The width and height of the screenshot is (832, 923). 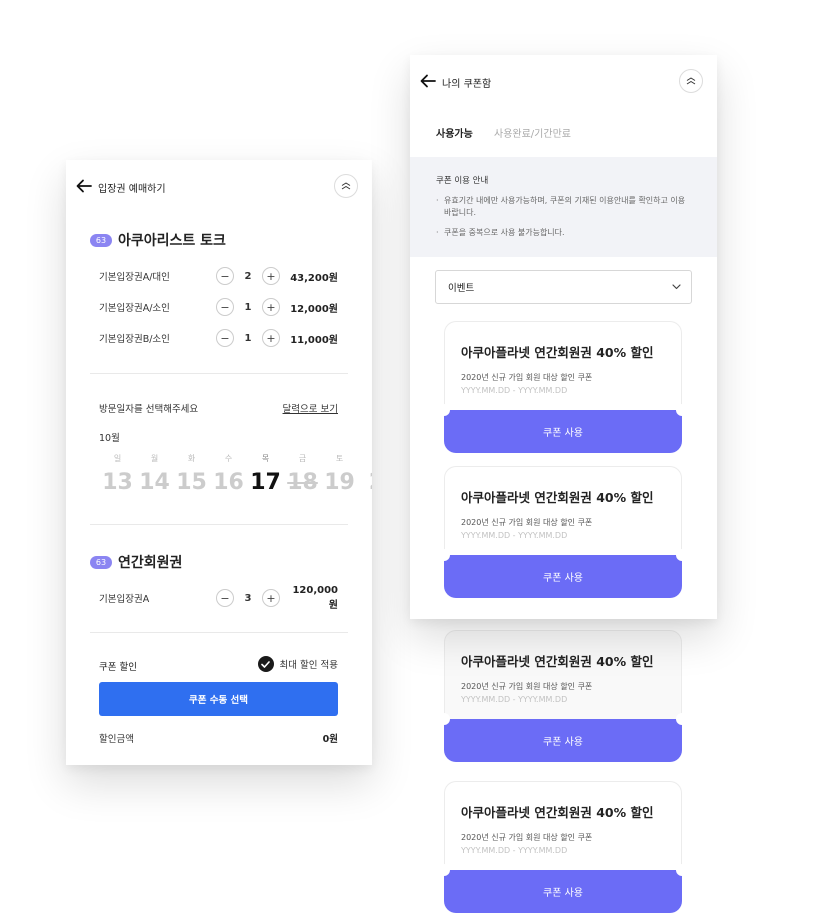 What do you see at coordinates (467, 84) in the screenshot?
I see `page-title: 나의 쿠폰함` at bounding box center [467, 84].